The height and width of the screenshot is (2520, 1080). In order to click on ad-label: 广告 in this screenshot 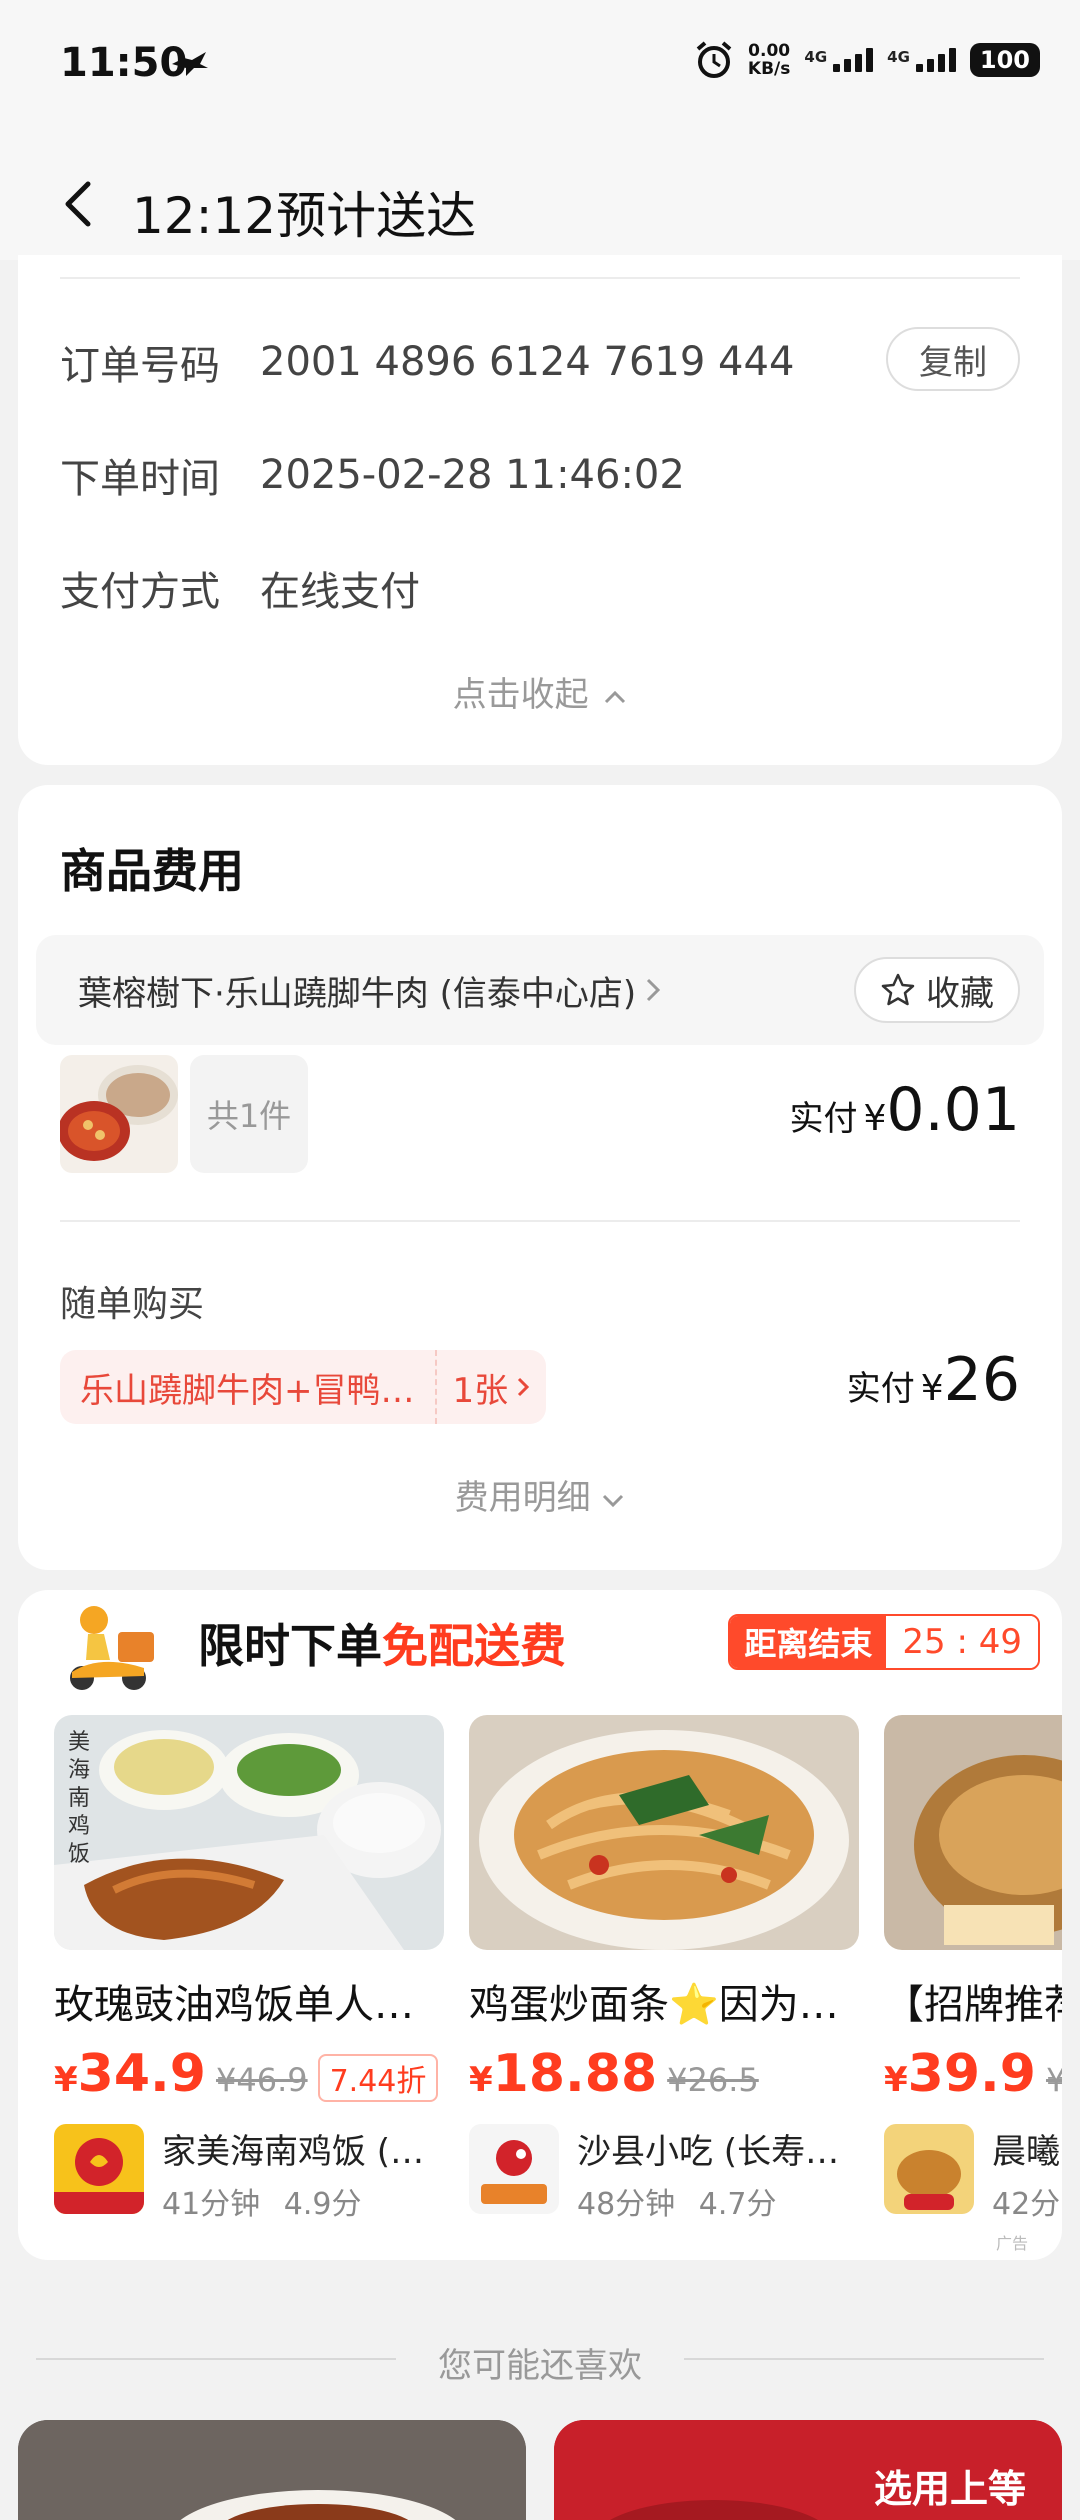, I will do `click(1011, 2243)`.